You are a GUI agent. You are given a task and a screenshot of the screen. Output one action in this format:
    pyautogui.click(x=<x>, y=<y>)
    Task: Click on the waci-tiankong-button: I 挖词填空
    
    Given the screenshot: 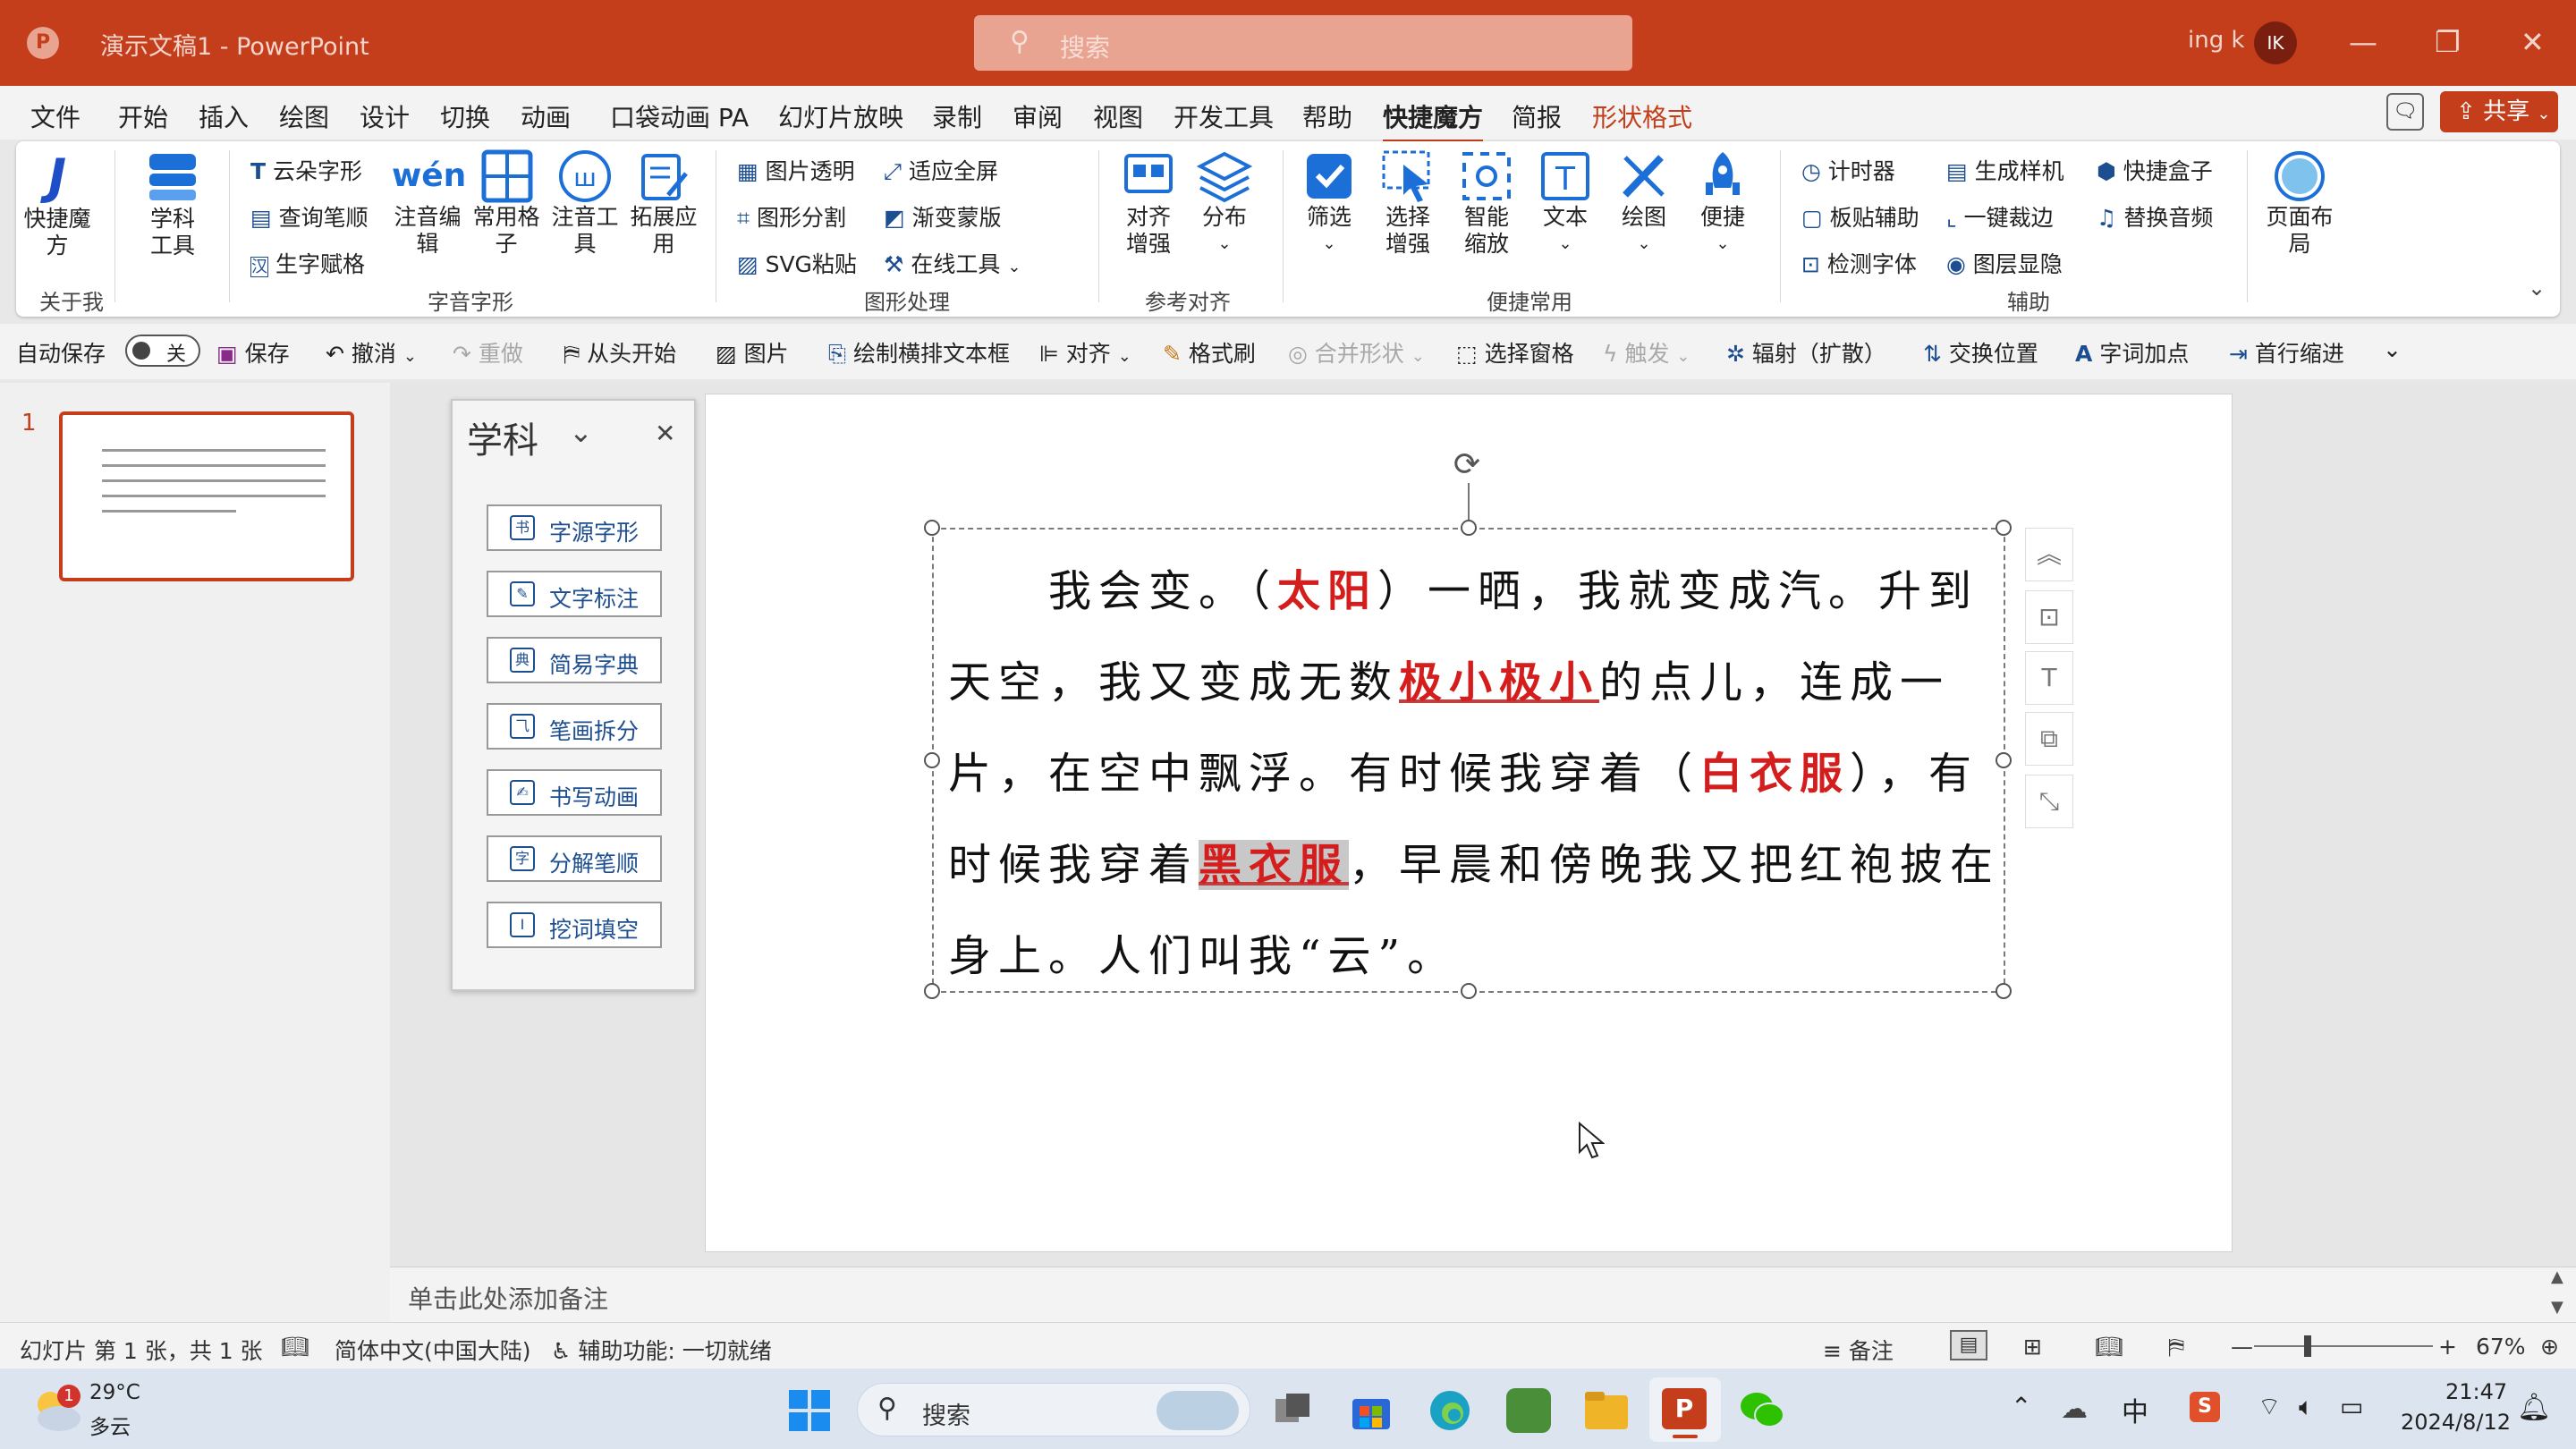 What is the action you would take?
    pyautogui.click(x=574, y=925)
    